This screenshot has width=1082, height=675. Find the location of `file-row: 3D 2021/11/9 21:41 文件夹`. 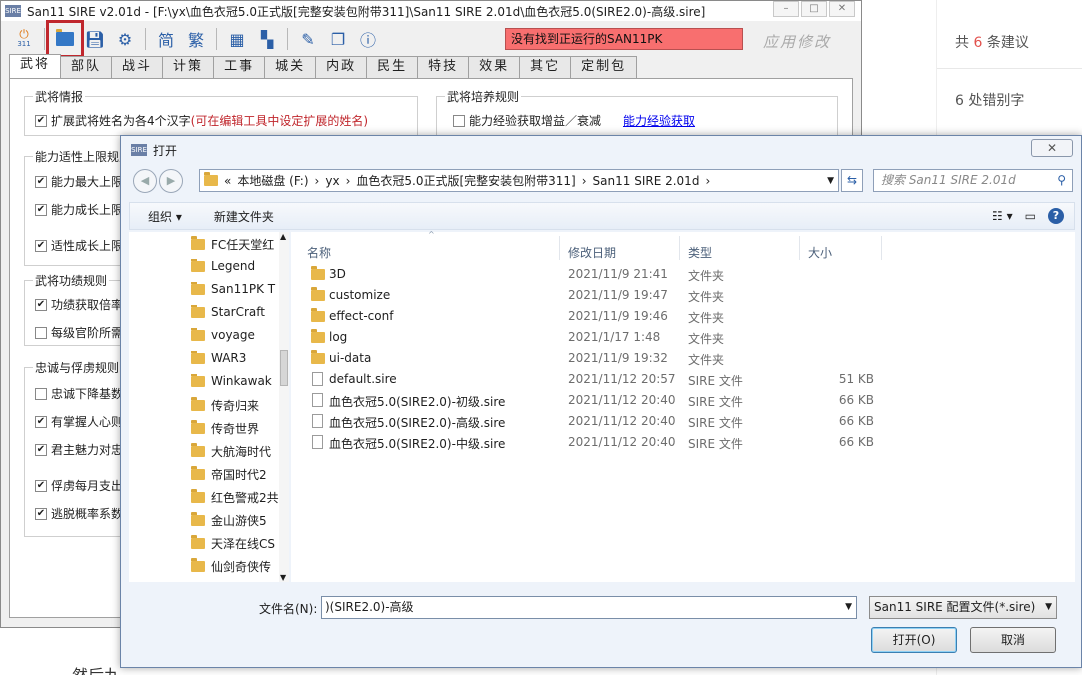

file-row: 3D 2021/11/9 21:41 文件夹 is located at coordinates (681, 274).